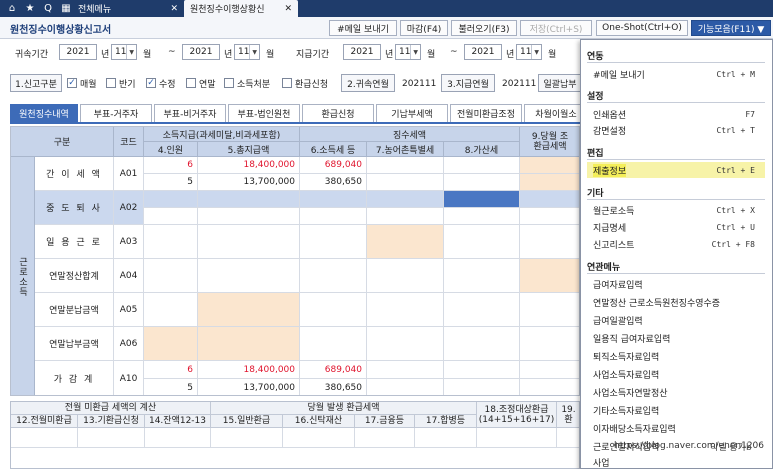  What do you see at coordinates (249, 276) in the screenshot?
I see `a04-total-pay` at bounding box center [249, 276].